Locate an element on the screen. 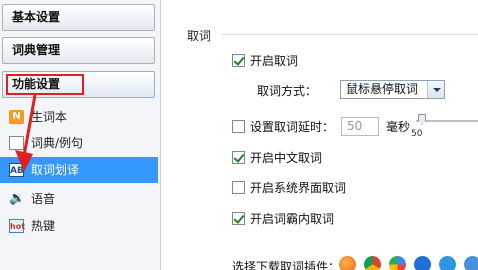 The width and height of the screenshot is (478, 270). dictionary-icon is located at coordinates (16, 143).